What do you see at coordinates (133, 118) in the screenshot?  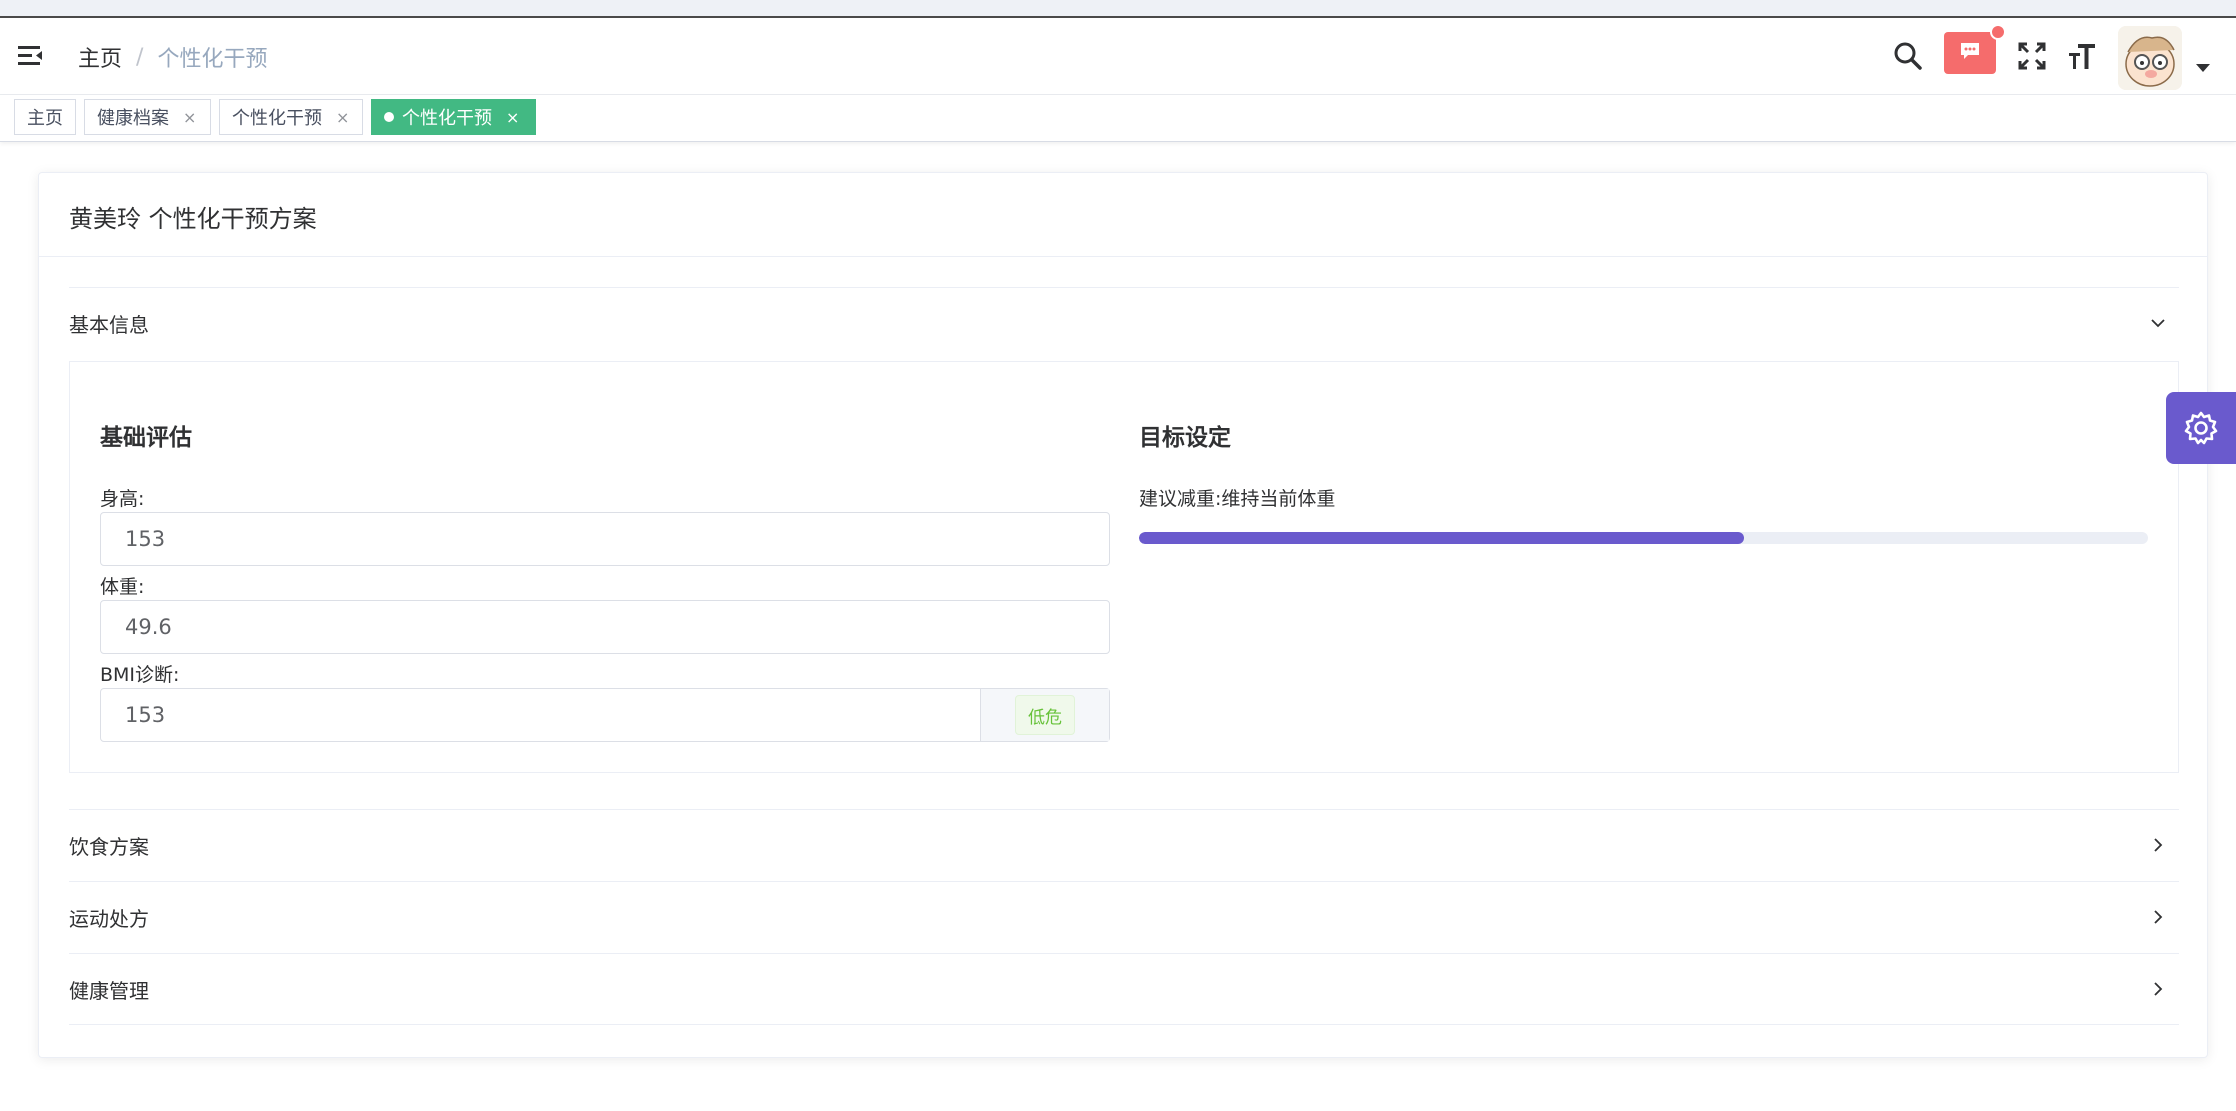 I see `tag-label: 健康档案` at bounding box center [133, 118].